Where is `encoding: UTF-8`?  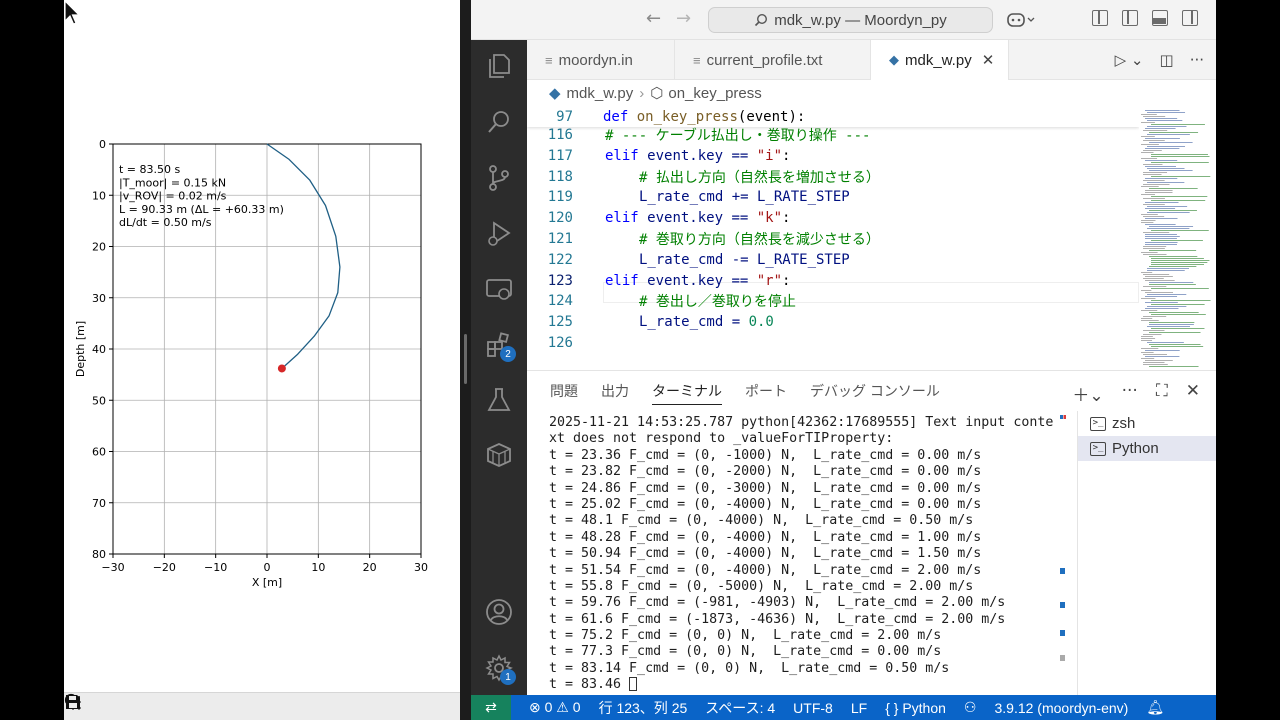 encoding: UTF-8 is located at coordinates (813, 708).